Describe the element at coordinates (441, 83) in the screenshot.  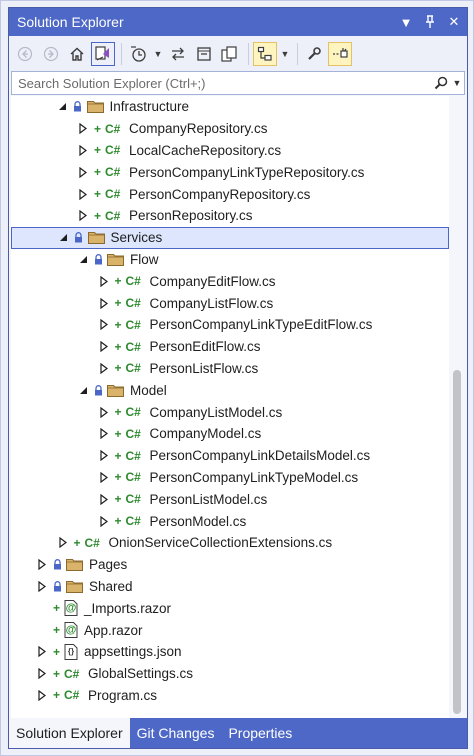
I see `search-icon` at that location.